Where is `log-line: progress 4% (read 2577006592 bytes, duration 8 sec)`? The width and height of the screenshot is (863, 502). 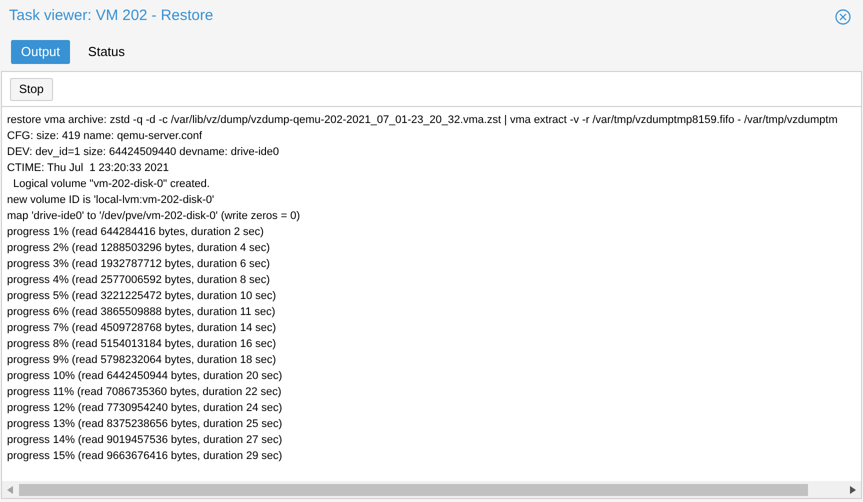 log-line: progress 4% (read 2577006592 bytes, duration 8 sec) is located at coordinates (138, 280).